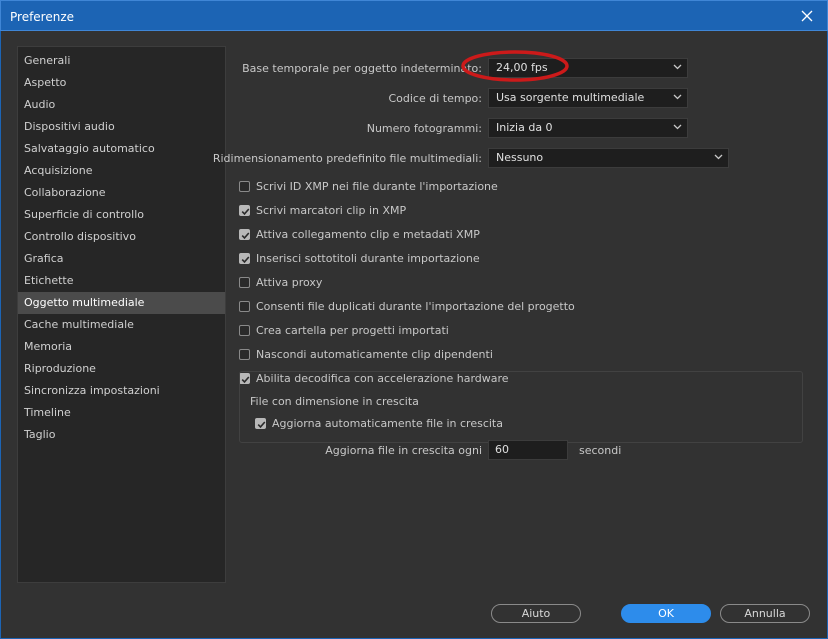 This screenshot has height=639, width=828. I want to click on framecount-dropdown: Inizia da 0, so click(588, 128).